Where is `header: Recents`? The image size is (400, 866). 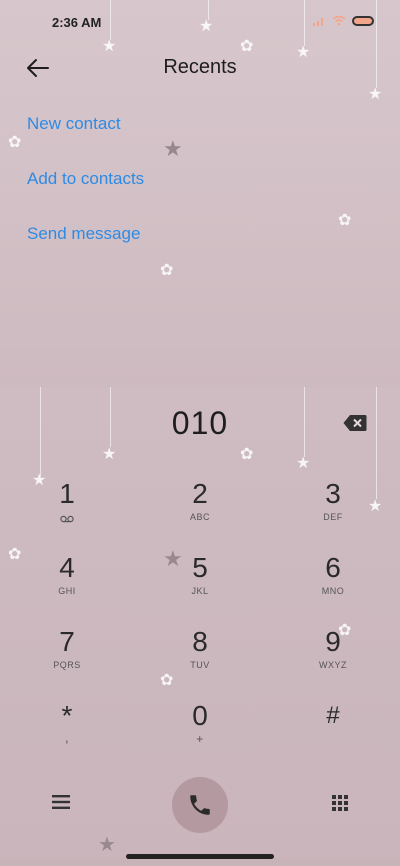 header: Recents is located at coordinates (200, 68).